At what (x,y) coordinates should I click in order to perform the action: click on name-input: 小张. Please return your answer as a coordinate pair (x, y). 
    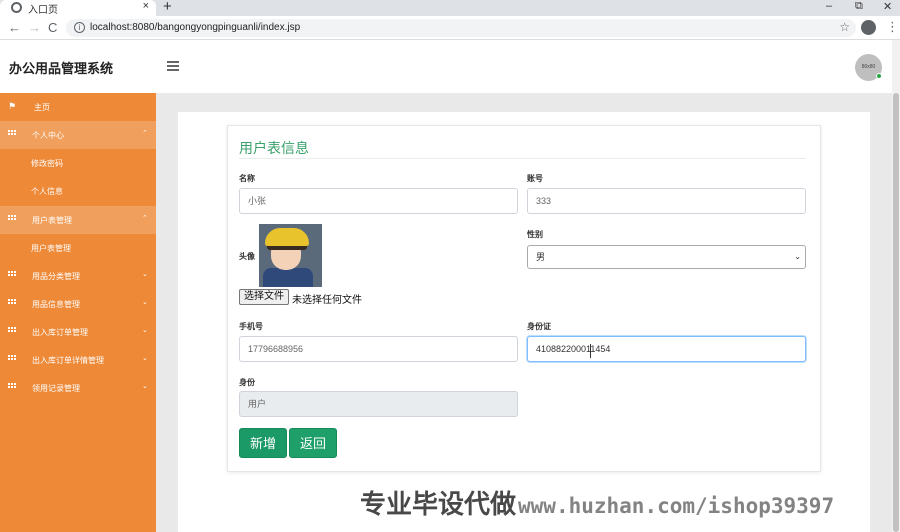
    Looking at the image, I should click on (378, 201).